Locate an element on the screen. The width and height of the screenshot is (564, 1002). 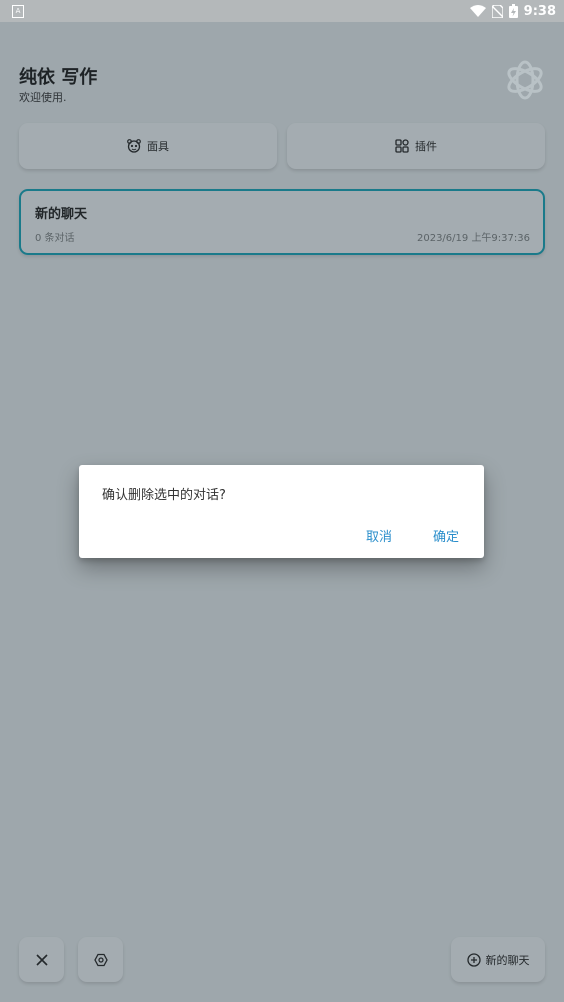
close-button is located at coordinates (41, 959).